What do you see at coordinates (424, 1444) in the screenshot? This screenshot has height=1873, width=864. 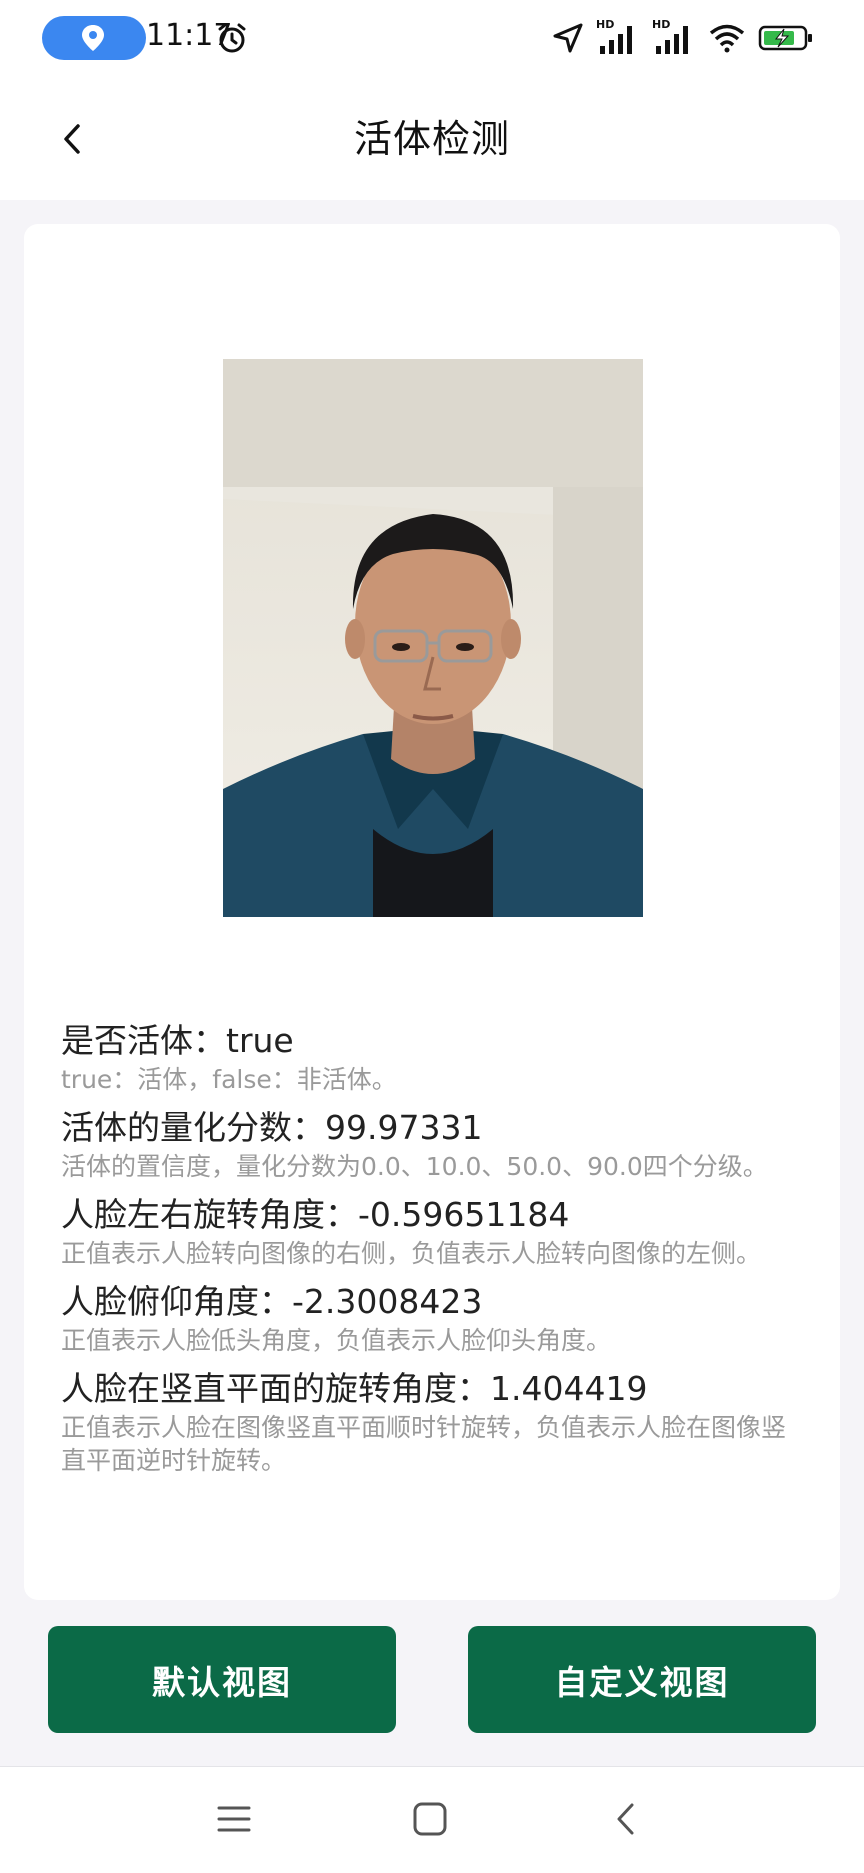 I see `result-description: 正值表示人脸在图像竖直平面顺时针旋转，负值表示人脸在图像竖直平面逆时针旋转。` at bounding box center [424, 1444].